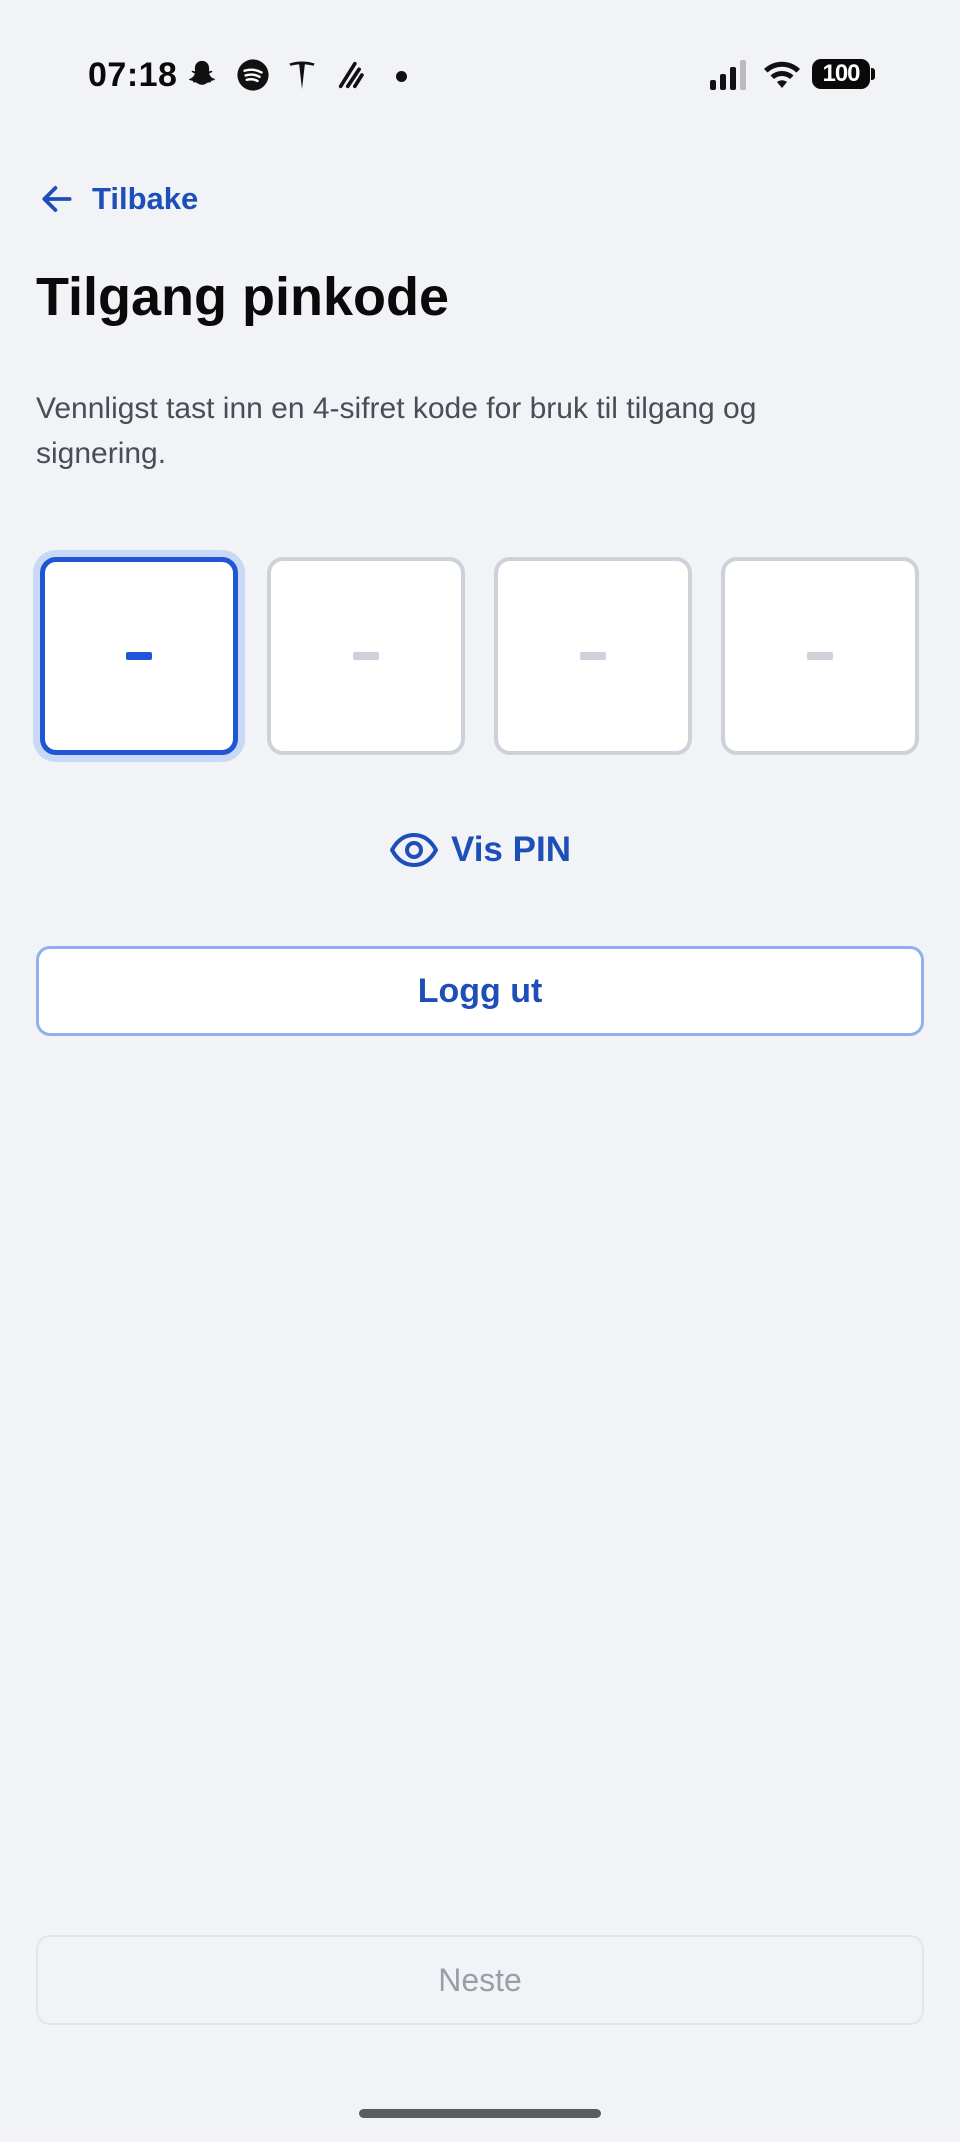  I want to click on show-pin-label: Vis PIN, so click(511, 849).